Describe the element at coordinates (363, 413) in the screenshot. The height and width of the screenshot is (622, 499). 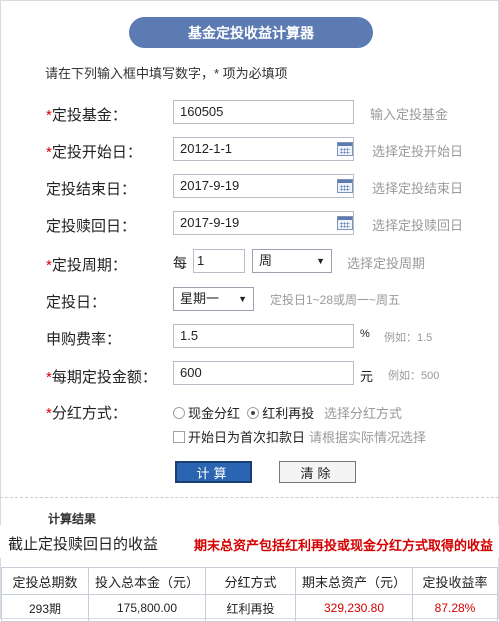
I see `dividend-hint: 选择分红方式` at that location.